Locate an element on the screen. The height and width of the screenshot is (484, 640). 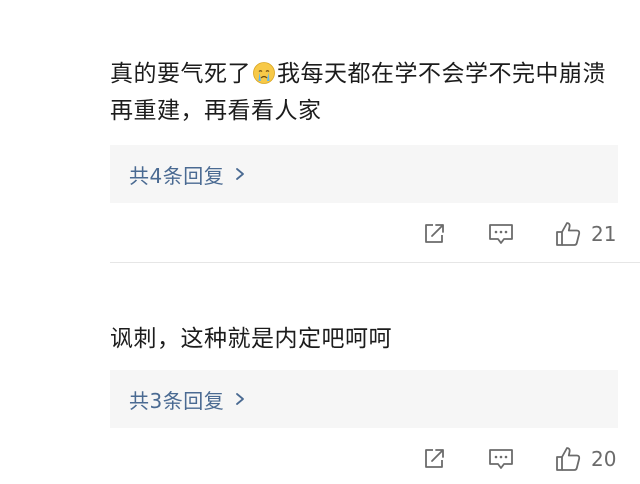
comment-text: 真的要气死了 我每天都在学不会学不完中崩溃再重建，再看看人家 is located at coordinates (366, 93).